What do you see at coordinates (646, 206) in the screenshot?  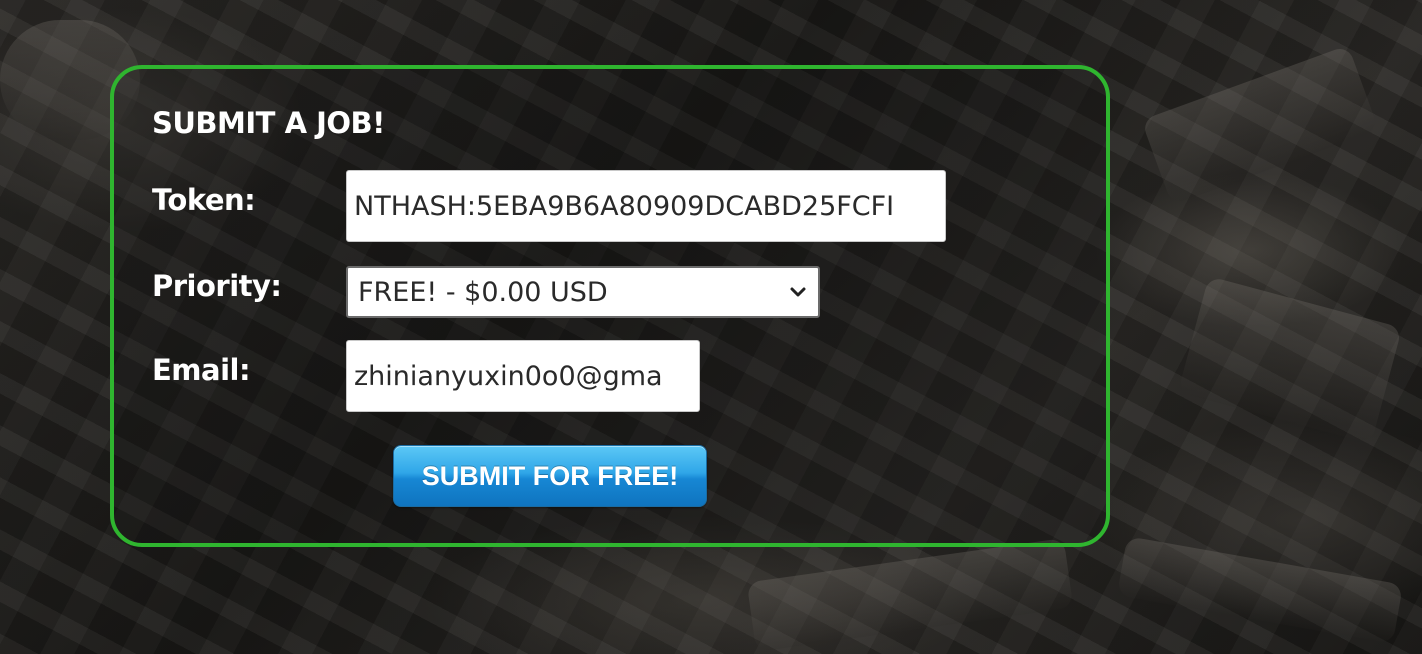 I see `token-input` at bounding box center [646, 206].